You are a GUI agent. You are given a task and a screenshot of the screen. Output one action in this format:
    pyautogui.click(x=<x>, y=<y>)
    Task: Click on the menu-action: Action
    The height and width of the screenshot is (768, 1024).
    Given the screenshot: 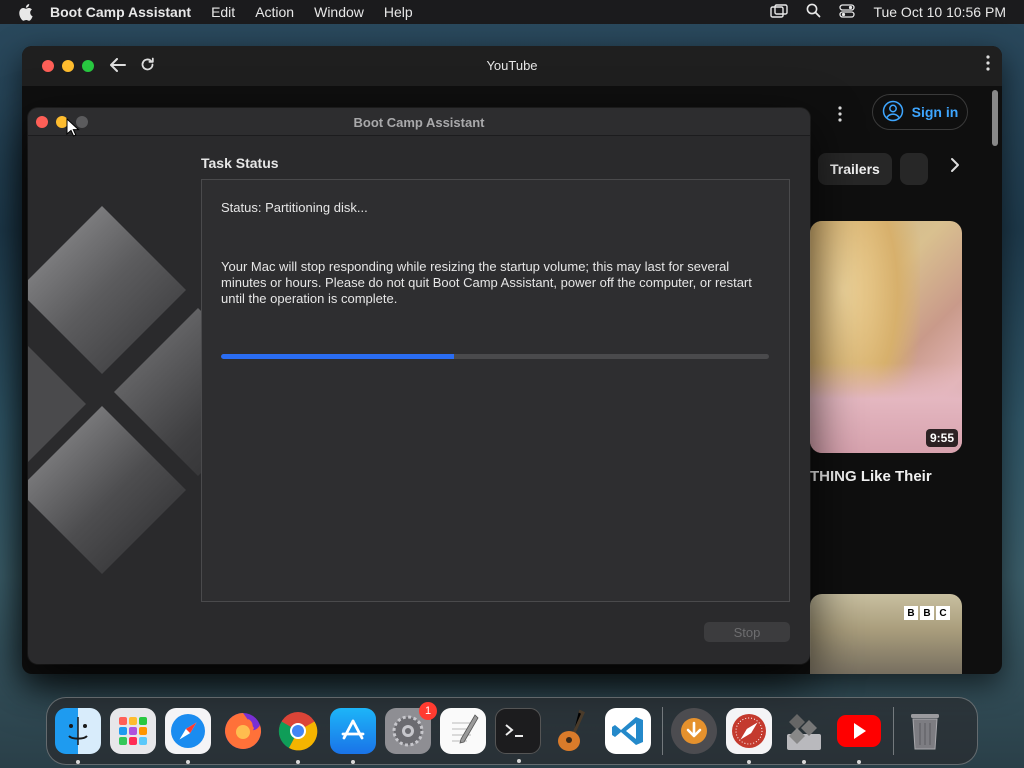 What is the action you would take?
    pyautogui.click(x=274, y=12)
    